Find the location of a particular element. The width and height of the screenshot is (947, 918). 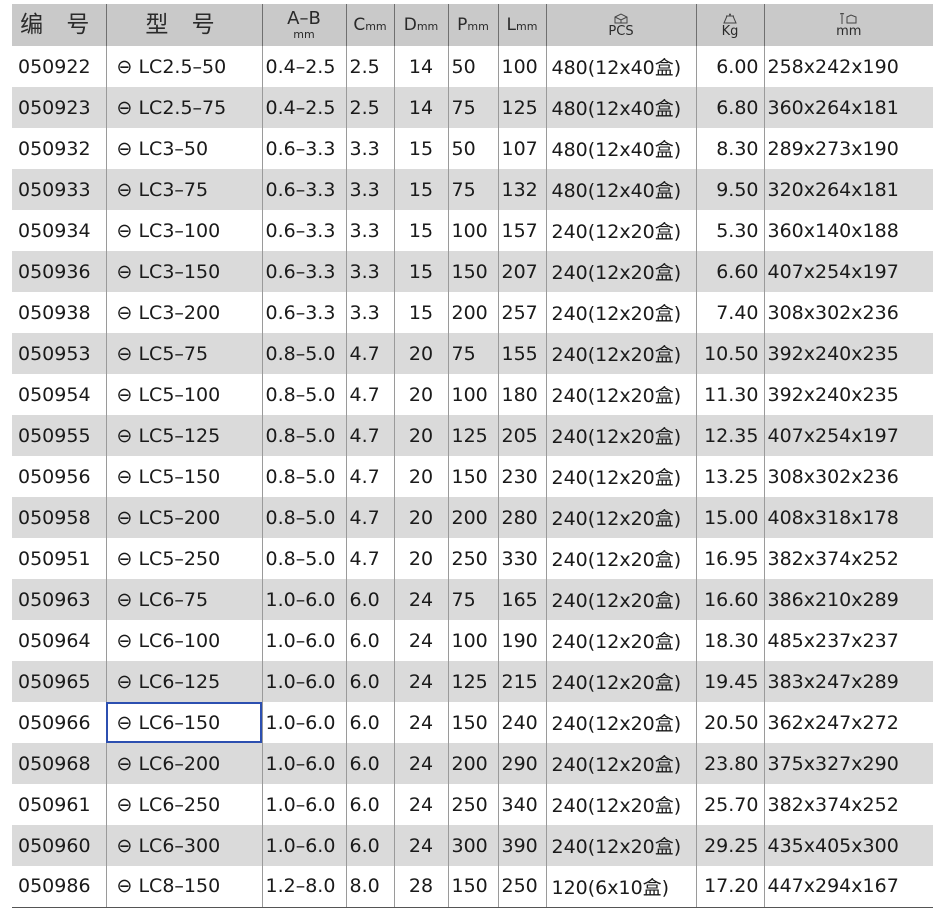

cell-model: ⊖ LC2.5–75 is located at coordinates (183, 107).